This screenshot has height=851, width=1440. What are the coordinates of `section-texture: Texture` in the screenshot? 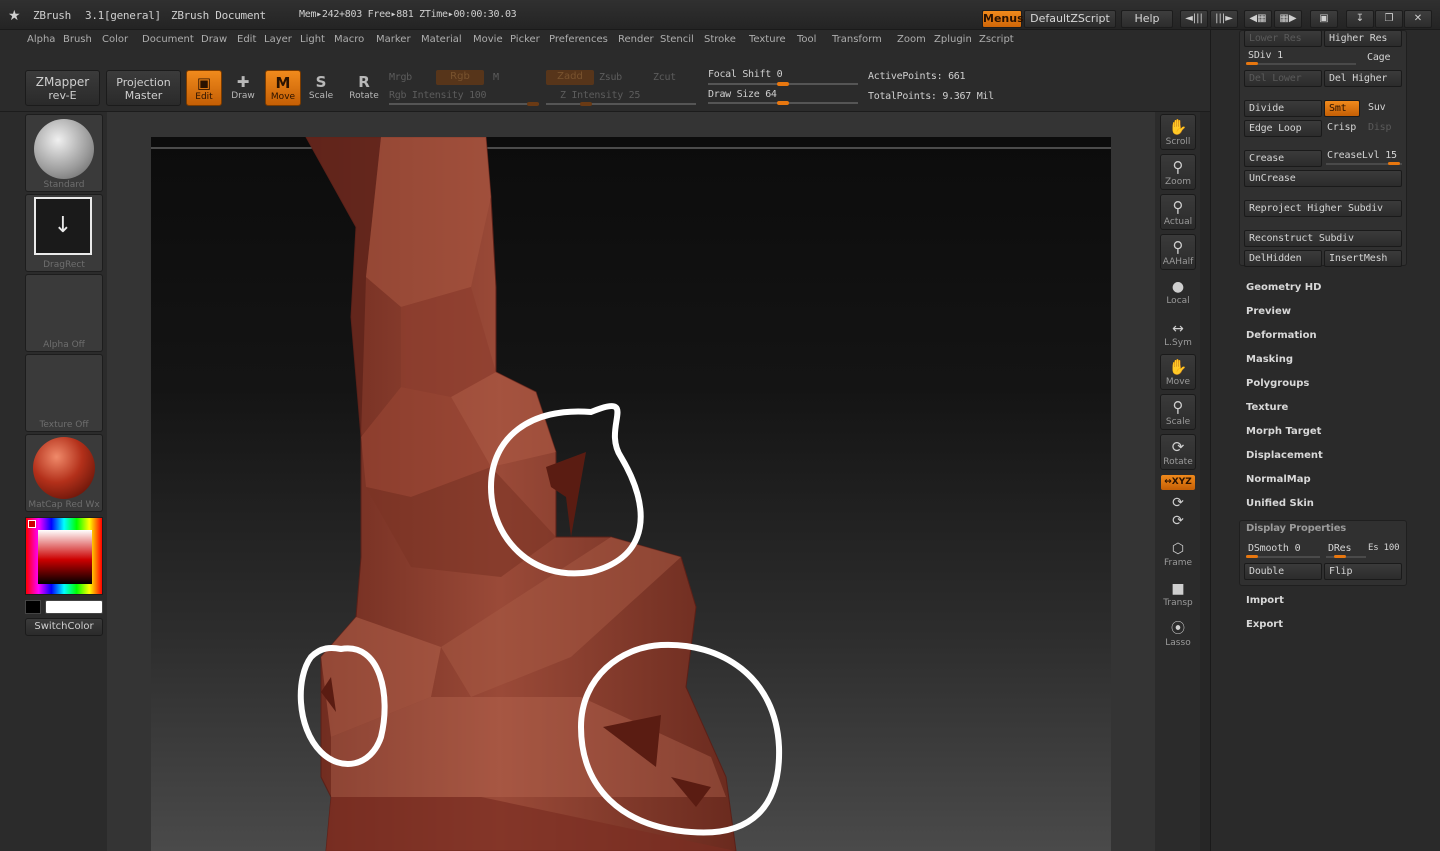 It's located at (1267, 407).